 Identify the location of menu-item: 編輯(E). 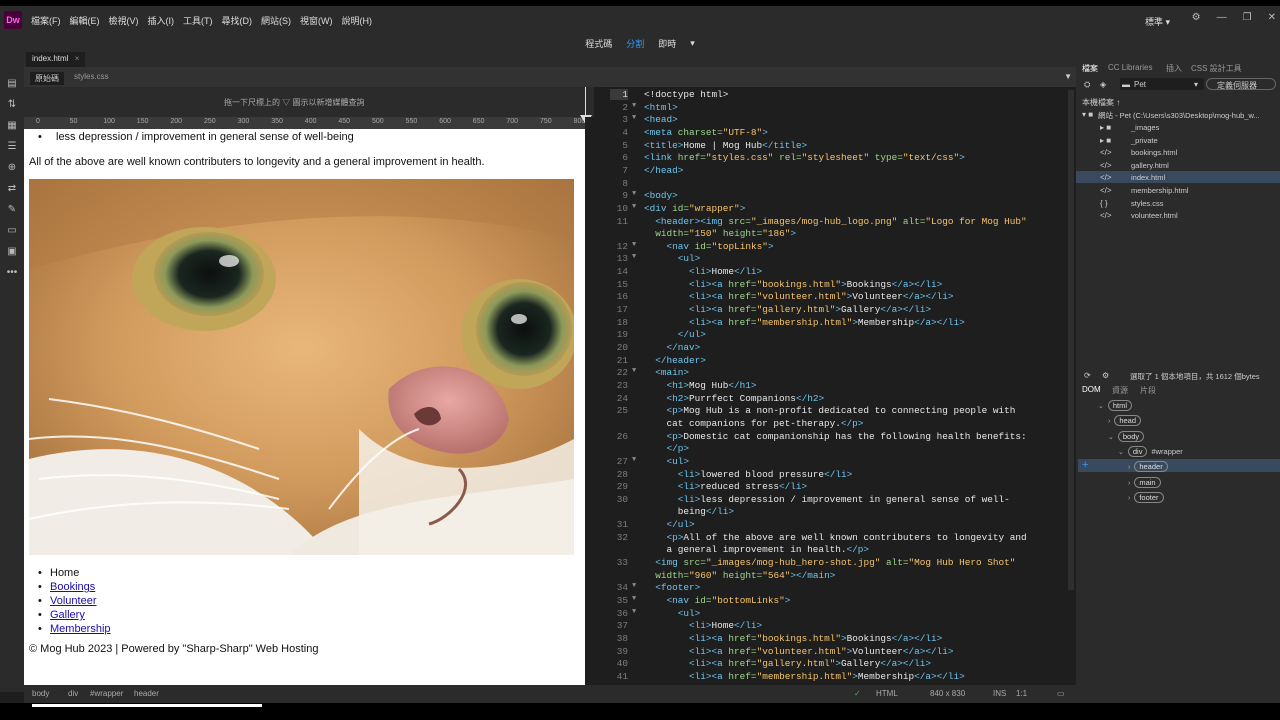
(85, 20).